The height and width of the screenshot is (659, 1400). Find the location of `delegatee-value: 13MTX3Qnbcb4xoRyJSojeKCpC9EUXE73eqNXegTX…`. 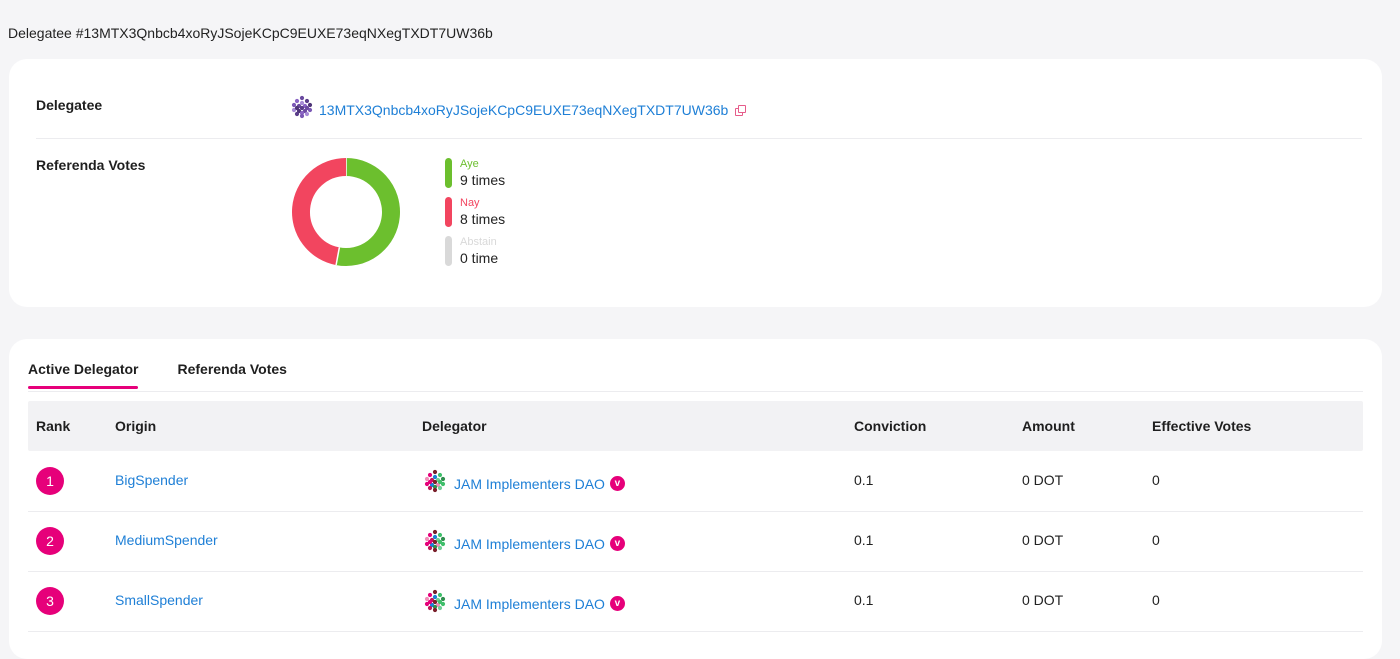

delegatee-value: 13MTX3Qnbcb4xoRyJSojeKCpC9EUXE73eqNXegTX… is located at coordinates (518, 109).